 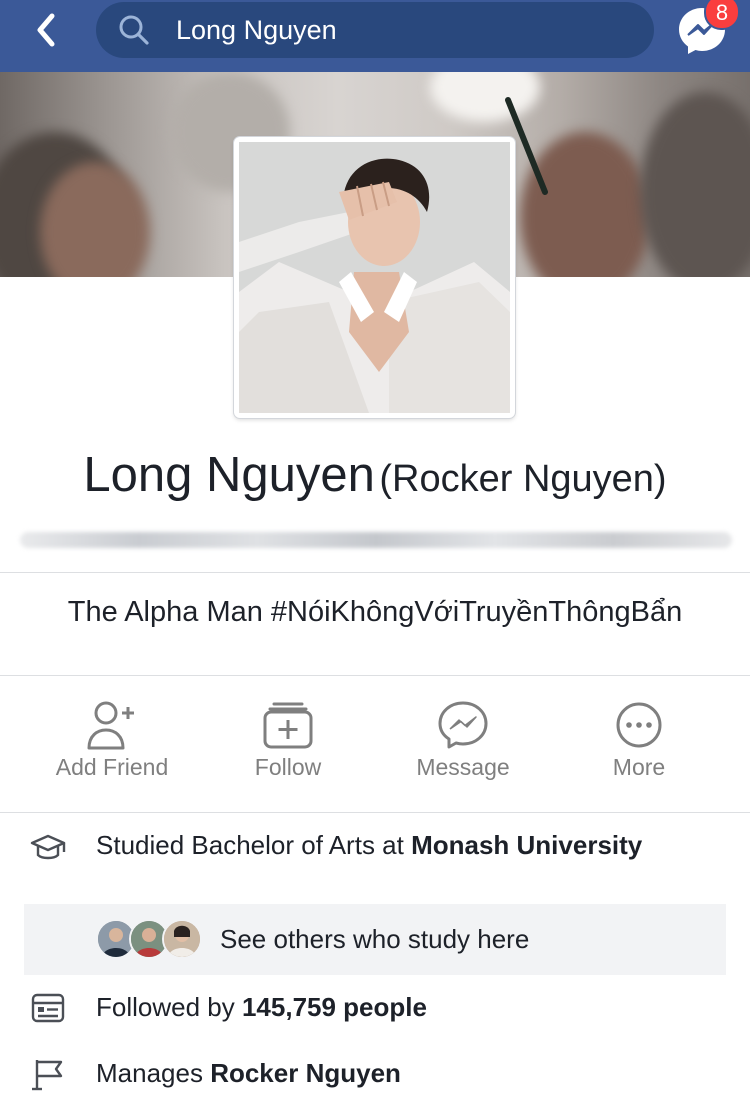 I want to click on add-friend-label: Add Friend, so click(x=112, y=767).